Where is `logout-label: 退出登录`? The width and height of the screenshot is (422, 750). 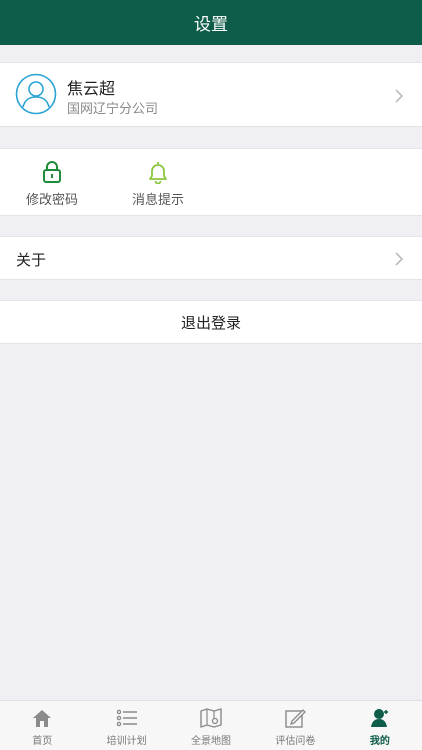 logout-label: 退出登录 is located at coordinates (210, 322).